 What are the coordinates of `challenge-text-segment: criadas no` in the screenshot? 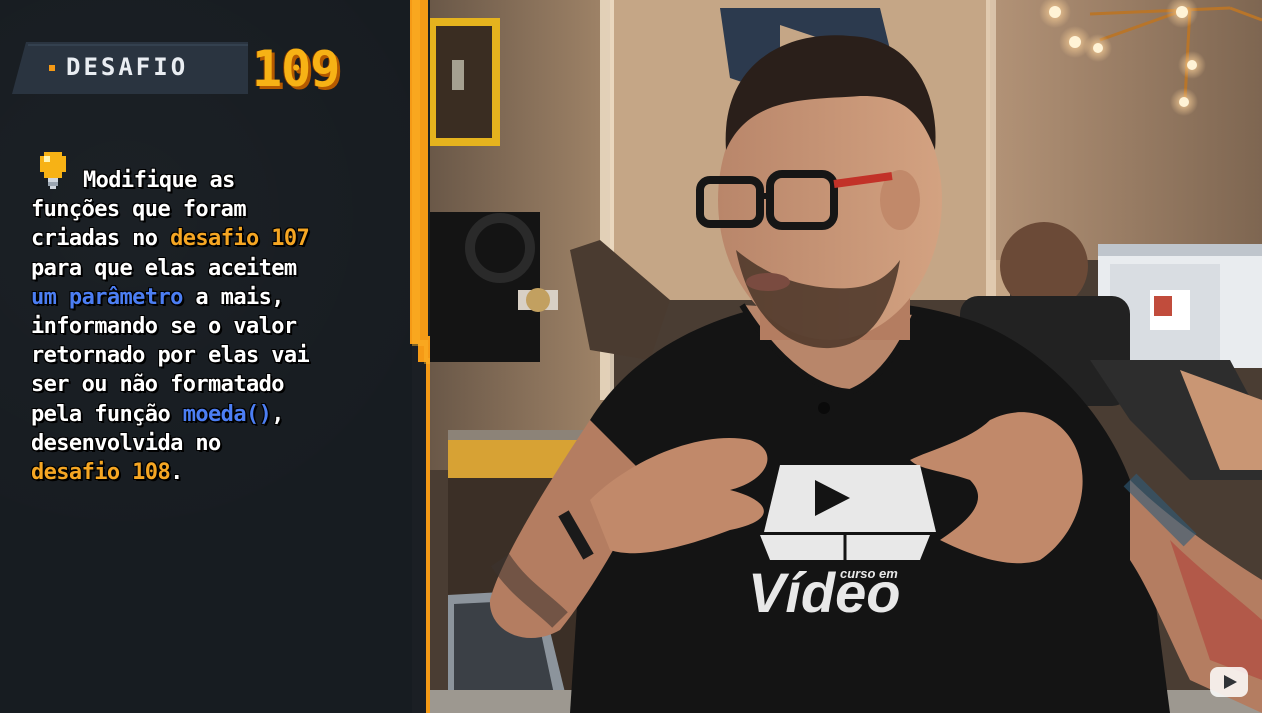 It's located at (101, 239).